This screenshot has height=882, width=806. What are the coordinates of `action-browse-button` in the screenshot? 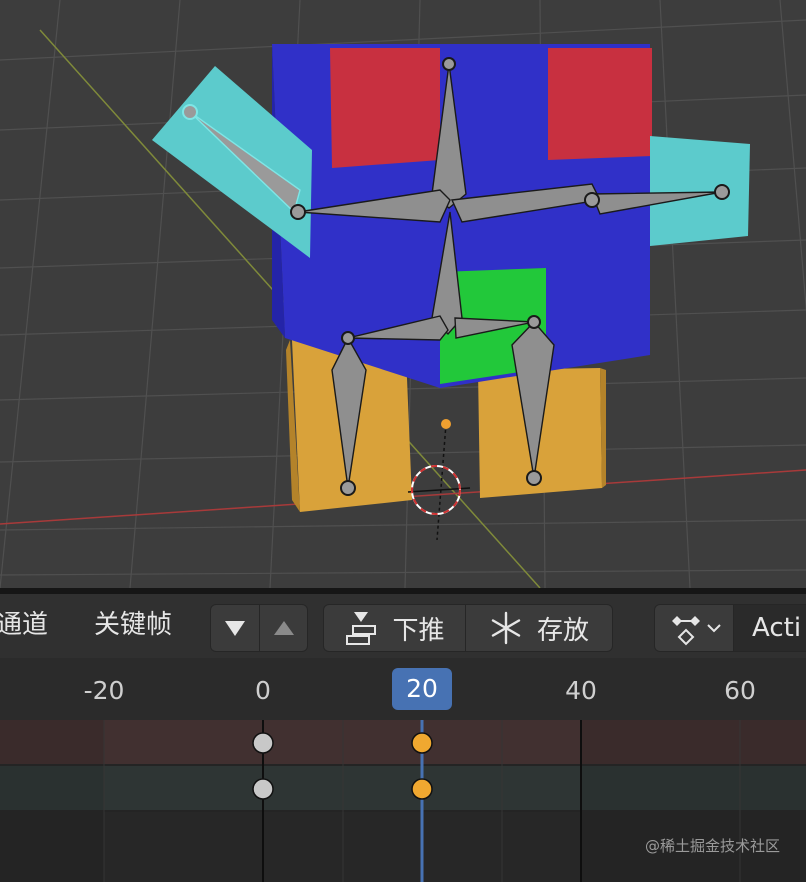 It's located at (694, 628).